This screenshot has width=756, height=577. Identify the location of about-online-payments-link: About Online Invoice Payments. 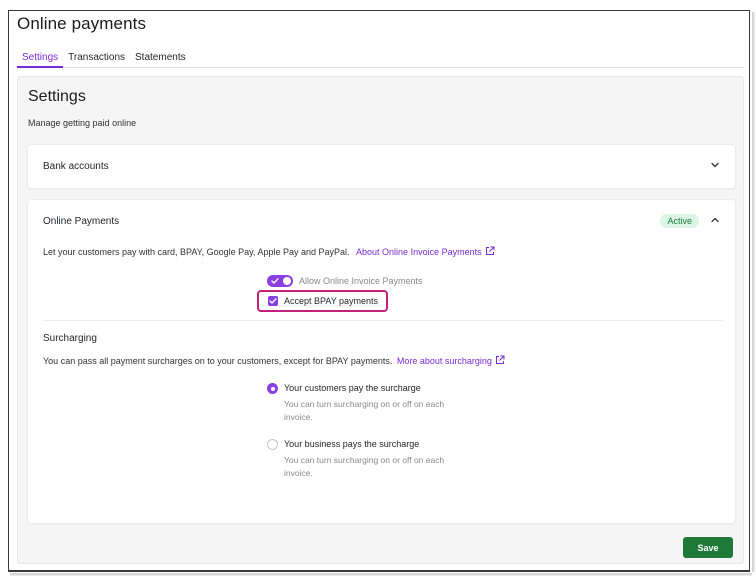
(425, 251).